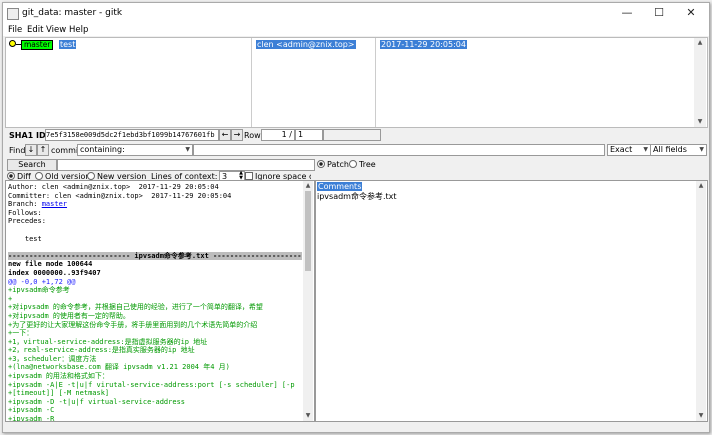 This screenshot has width=712, height=435. I want to click on diff-line: +2，real-service-address:是指真实服务器的ip 地址, so click(101, 350).